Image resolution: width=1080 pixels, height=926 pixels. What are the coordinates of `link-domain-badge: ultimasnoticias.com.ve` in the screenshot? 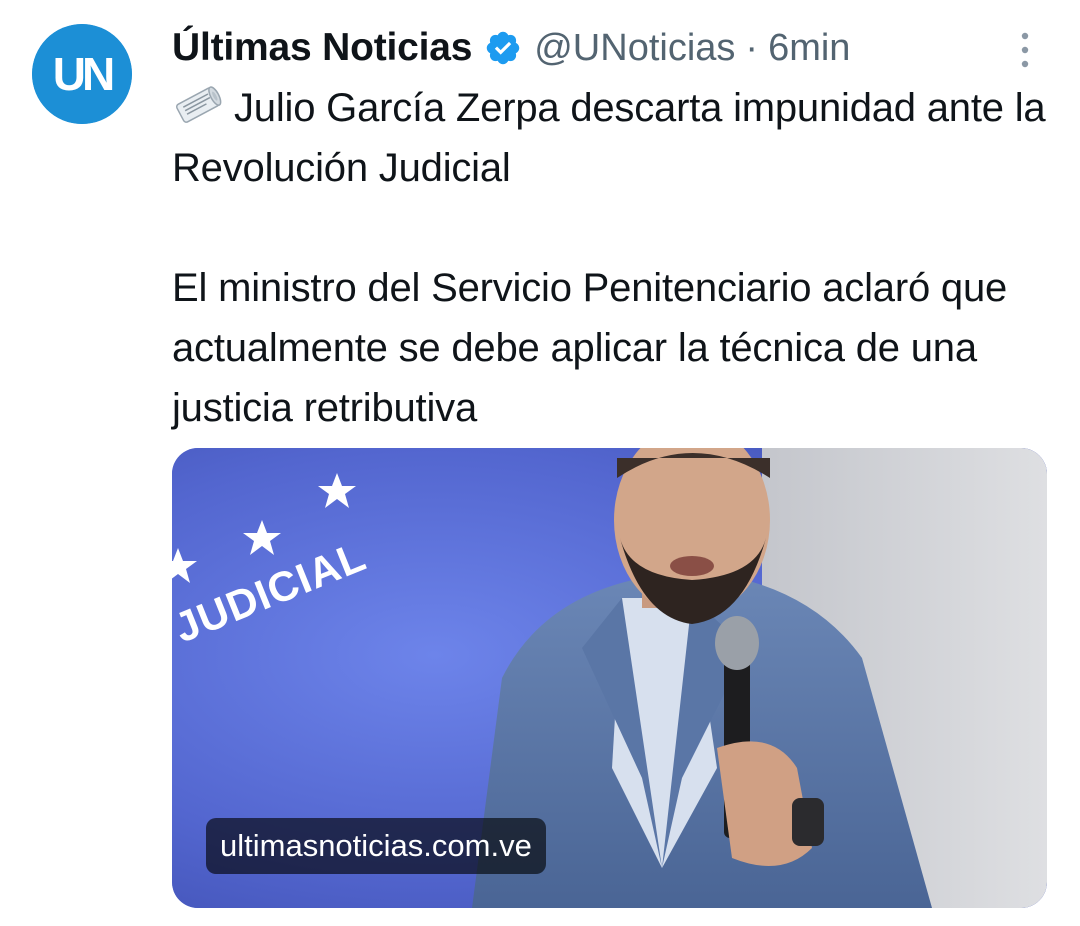 It's located at (376, 846).